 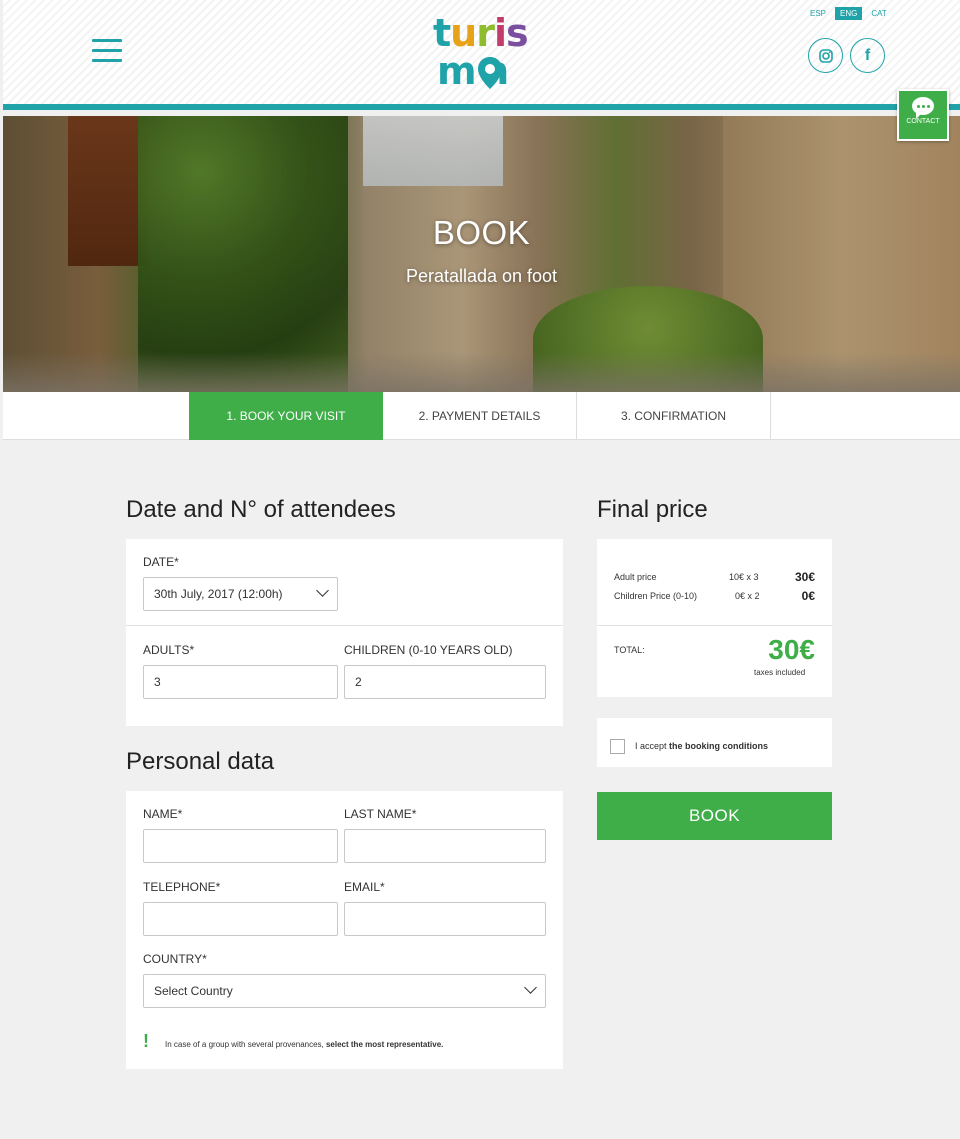 What do you see at coordinates (718, 746) in the screenshot?
I see `booking-conditions-link: the booking conditions` at bounding box center [718, 746].